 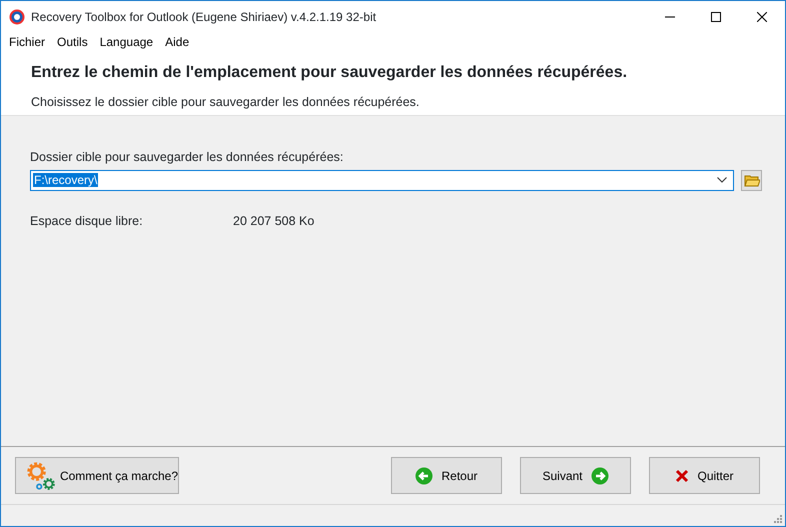 I want to click on next-button: Suivant, so click(x=575, y=475).